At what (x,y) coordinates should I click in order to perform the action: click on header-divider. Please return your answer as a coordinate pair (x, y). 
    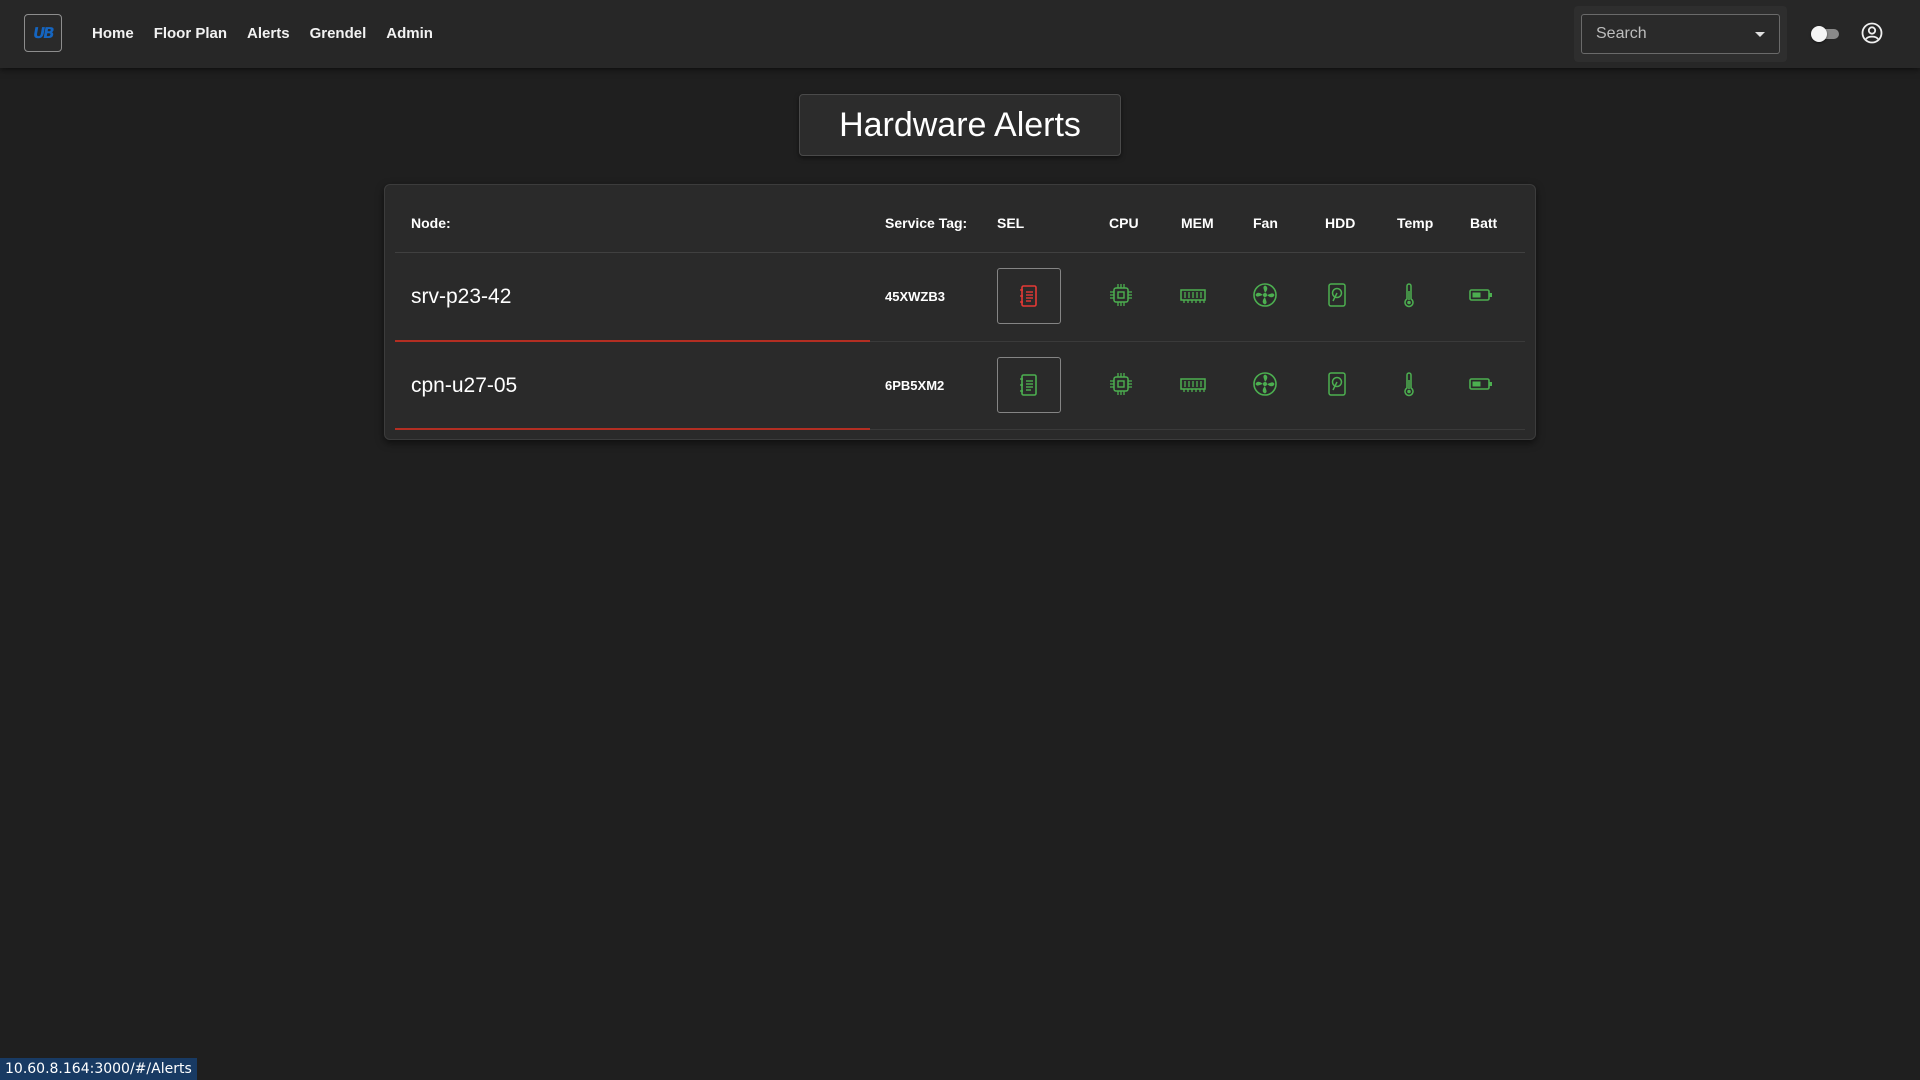
    Looking at the image, I should click on (960, 252).